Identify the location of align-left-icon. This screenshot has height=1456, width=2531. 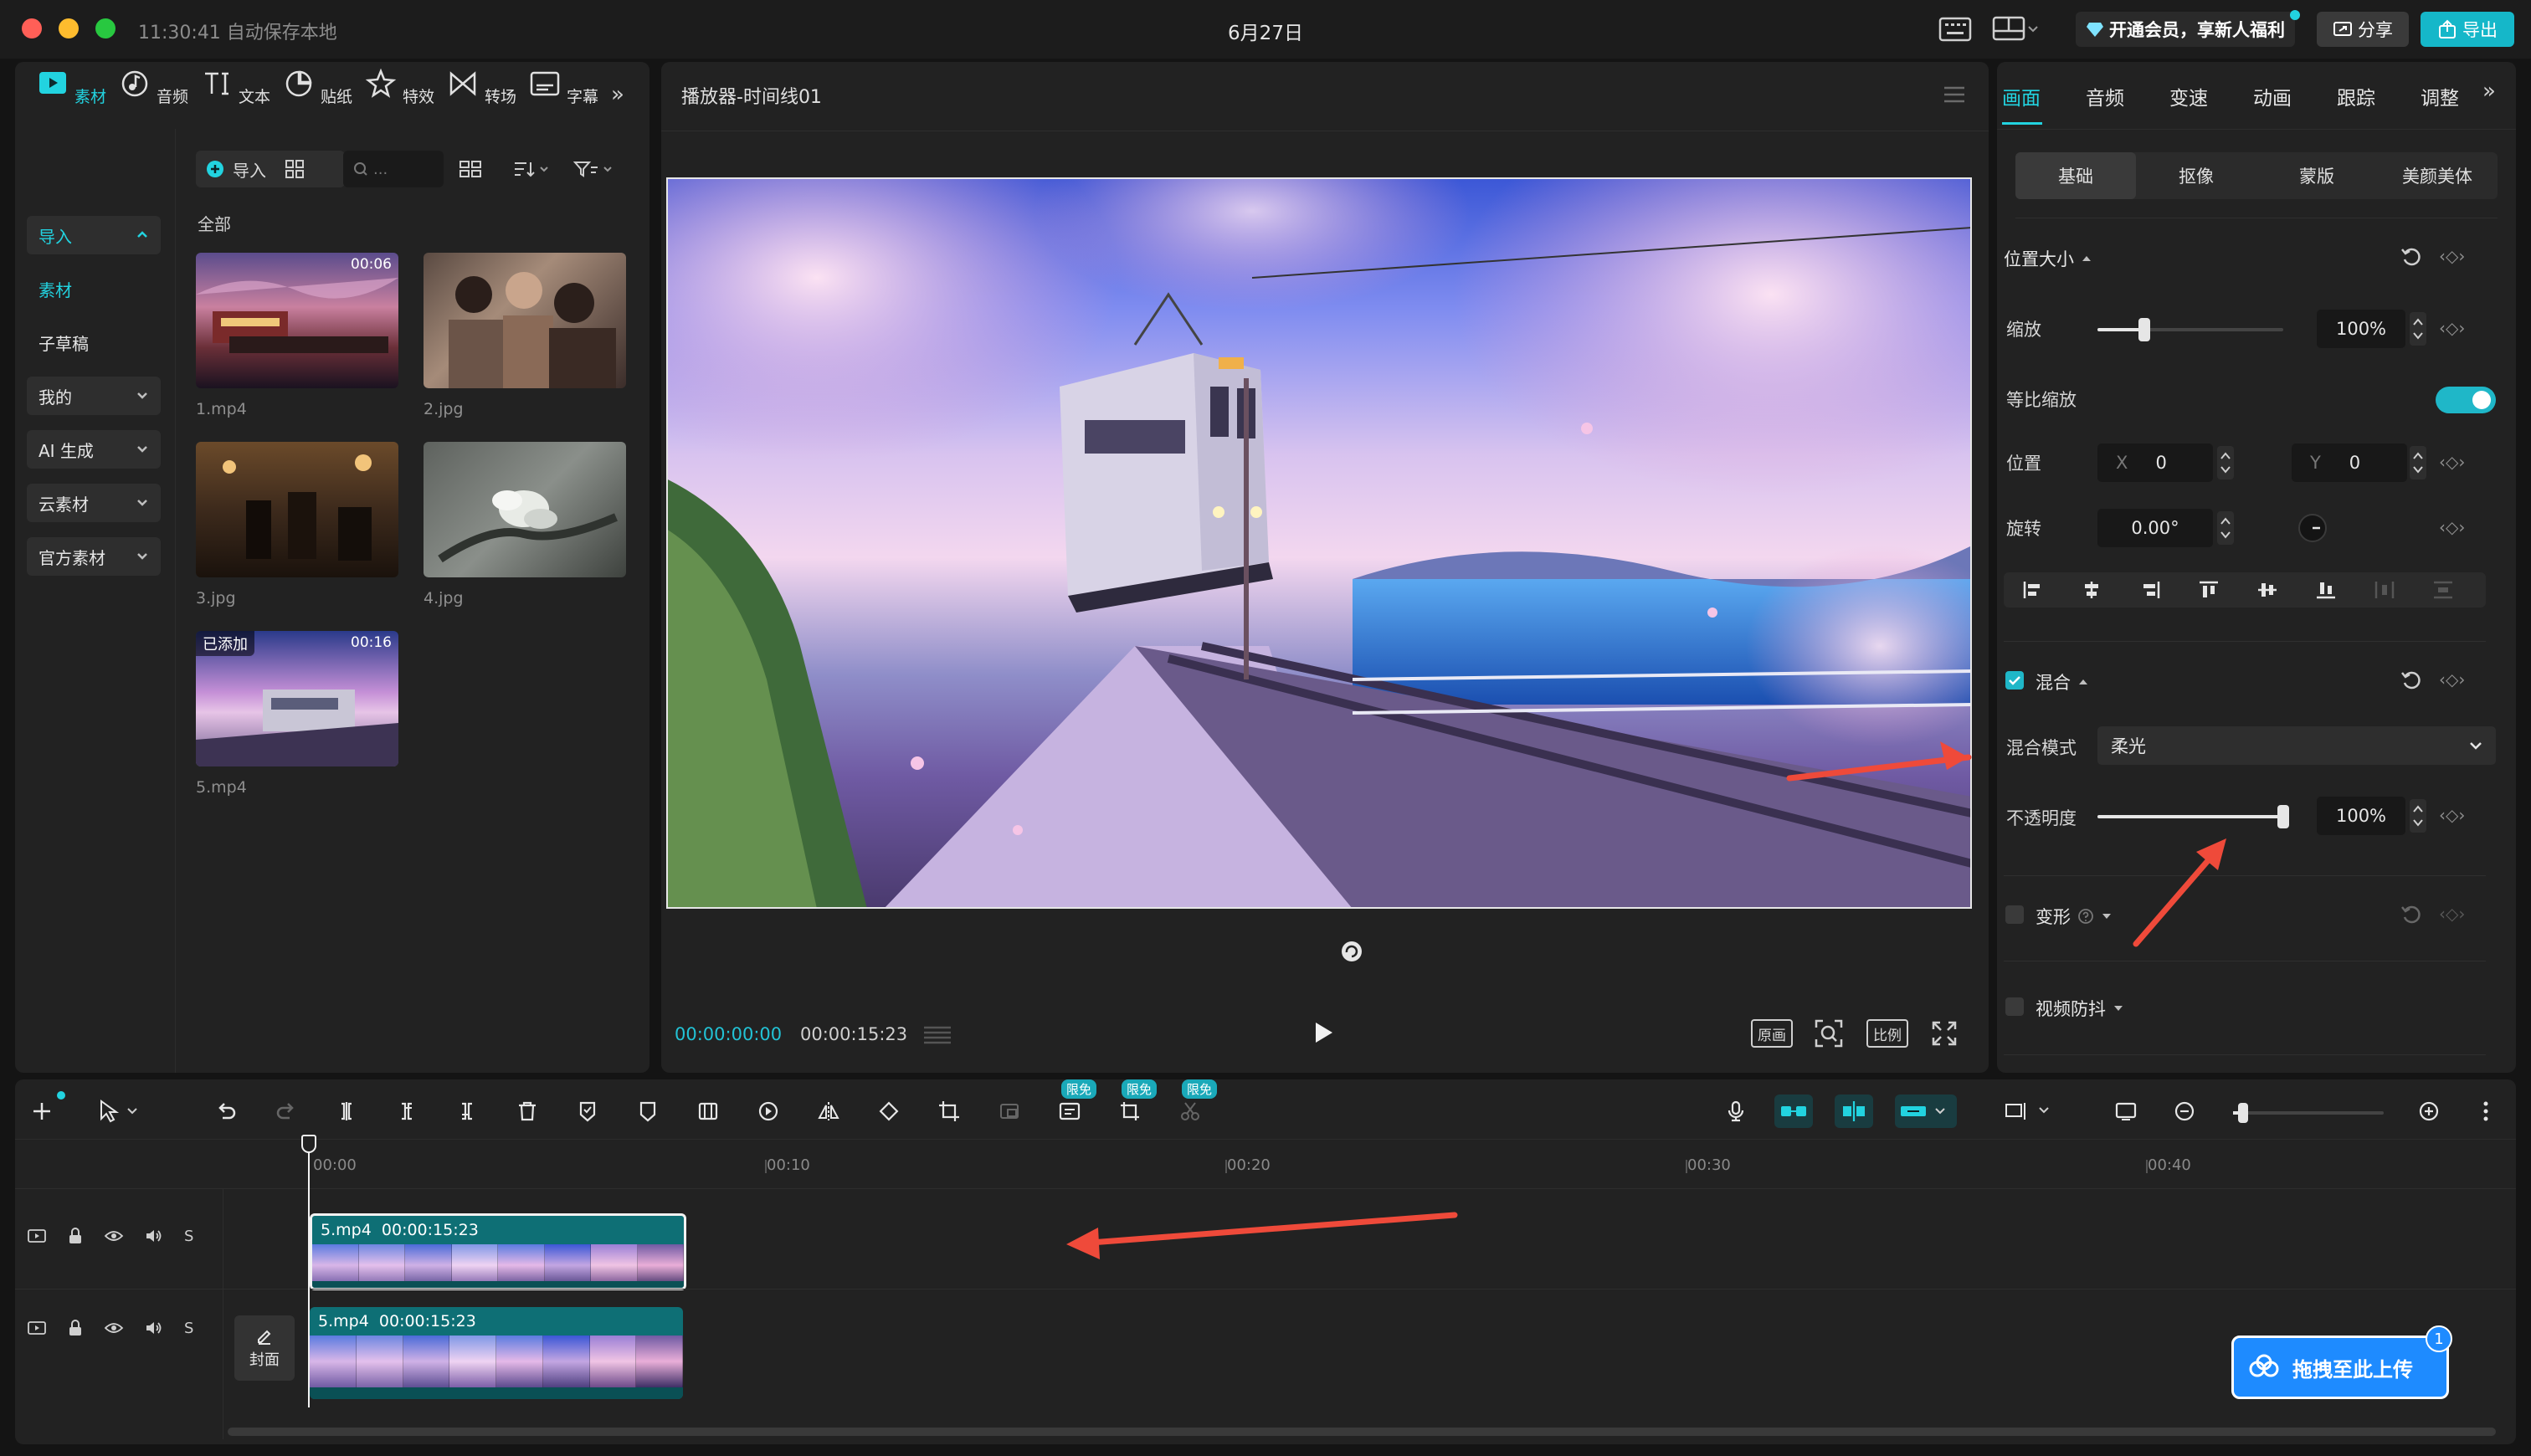
(2033, 590).